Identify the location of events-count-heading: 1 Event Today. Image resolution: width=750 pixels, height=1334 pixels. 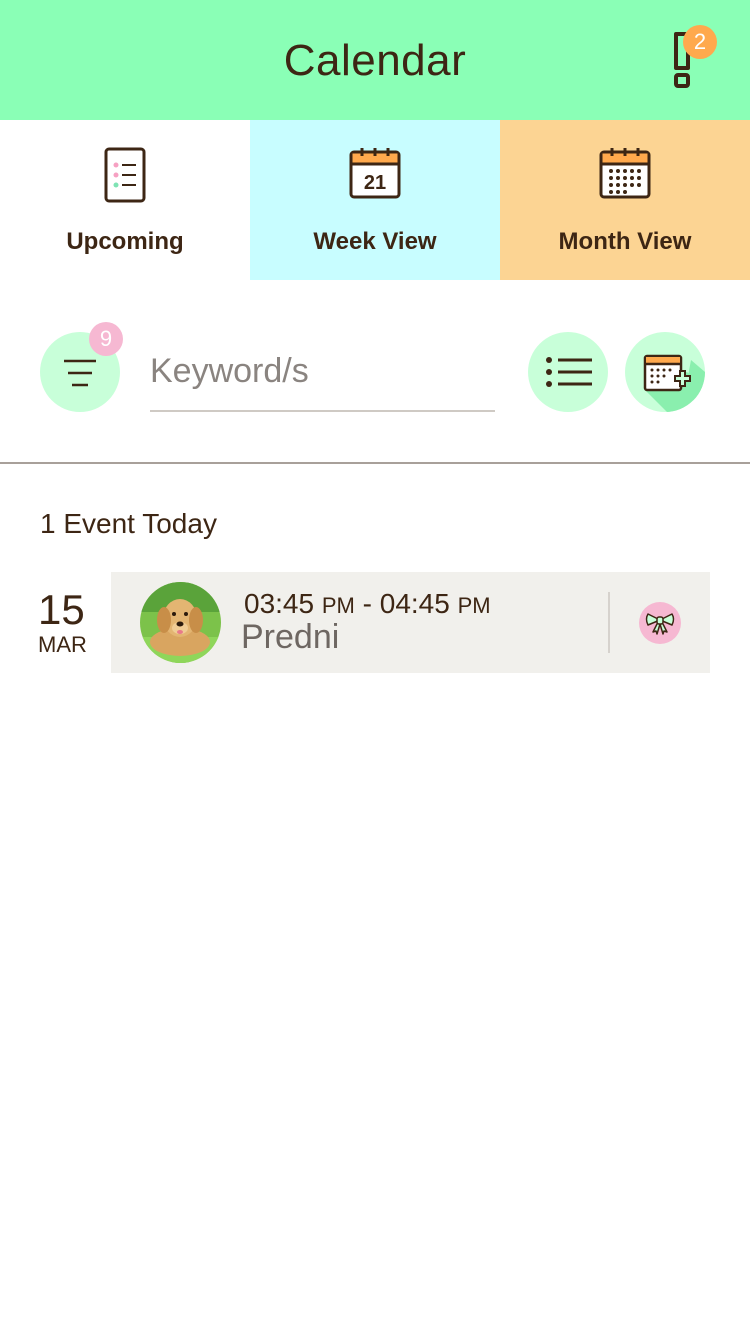
(128, 523).